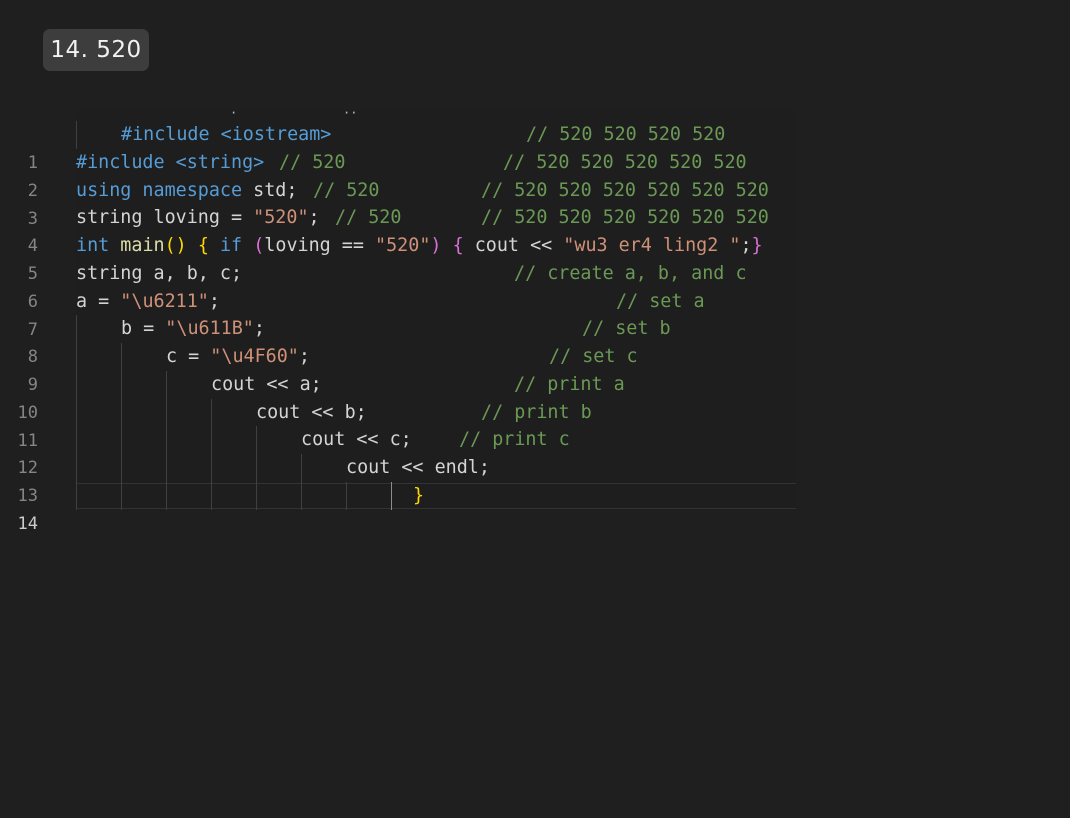  What do you see at coordinates (400, 314) in the screenshot?
I see `code-line-7: 7 a = "\u6211"; // set a` at bounding box center [400, 314].